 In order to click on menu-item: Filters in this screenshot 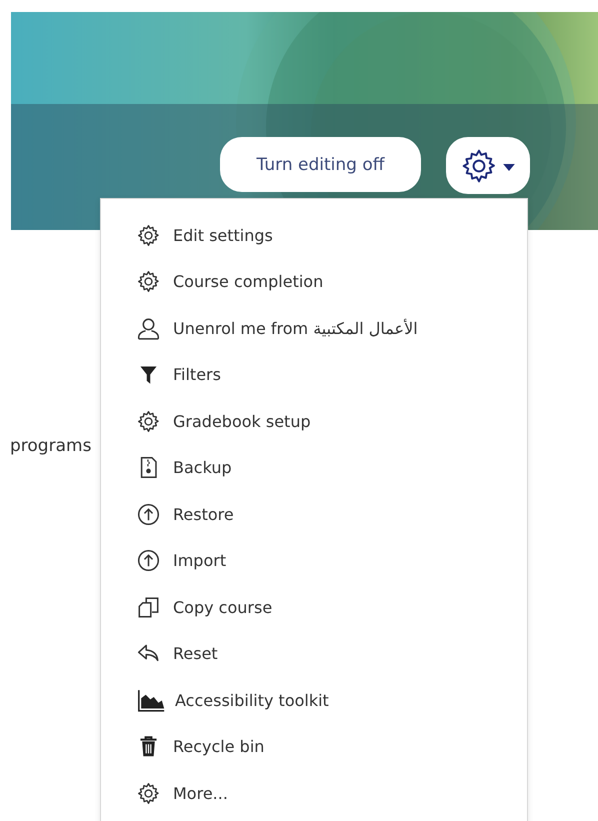, I will do `click(314, 375)`.